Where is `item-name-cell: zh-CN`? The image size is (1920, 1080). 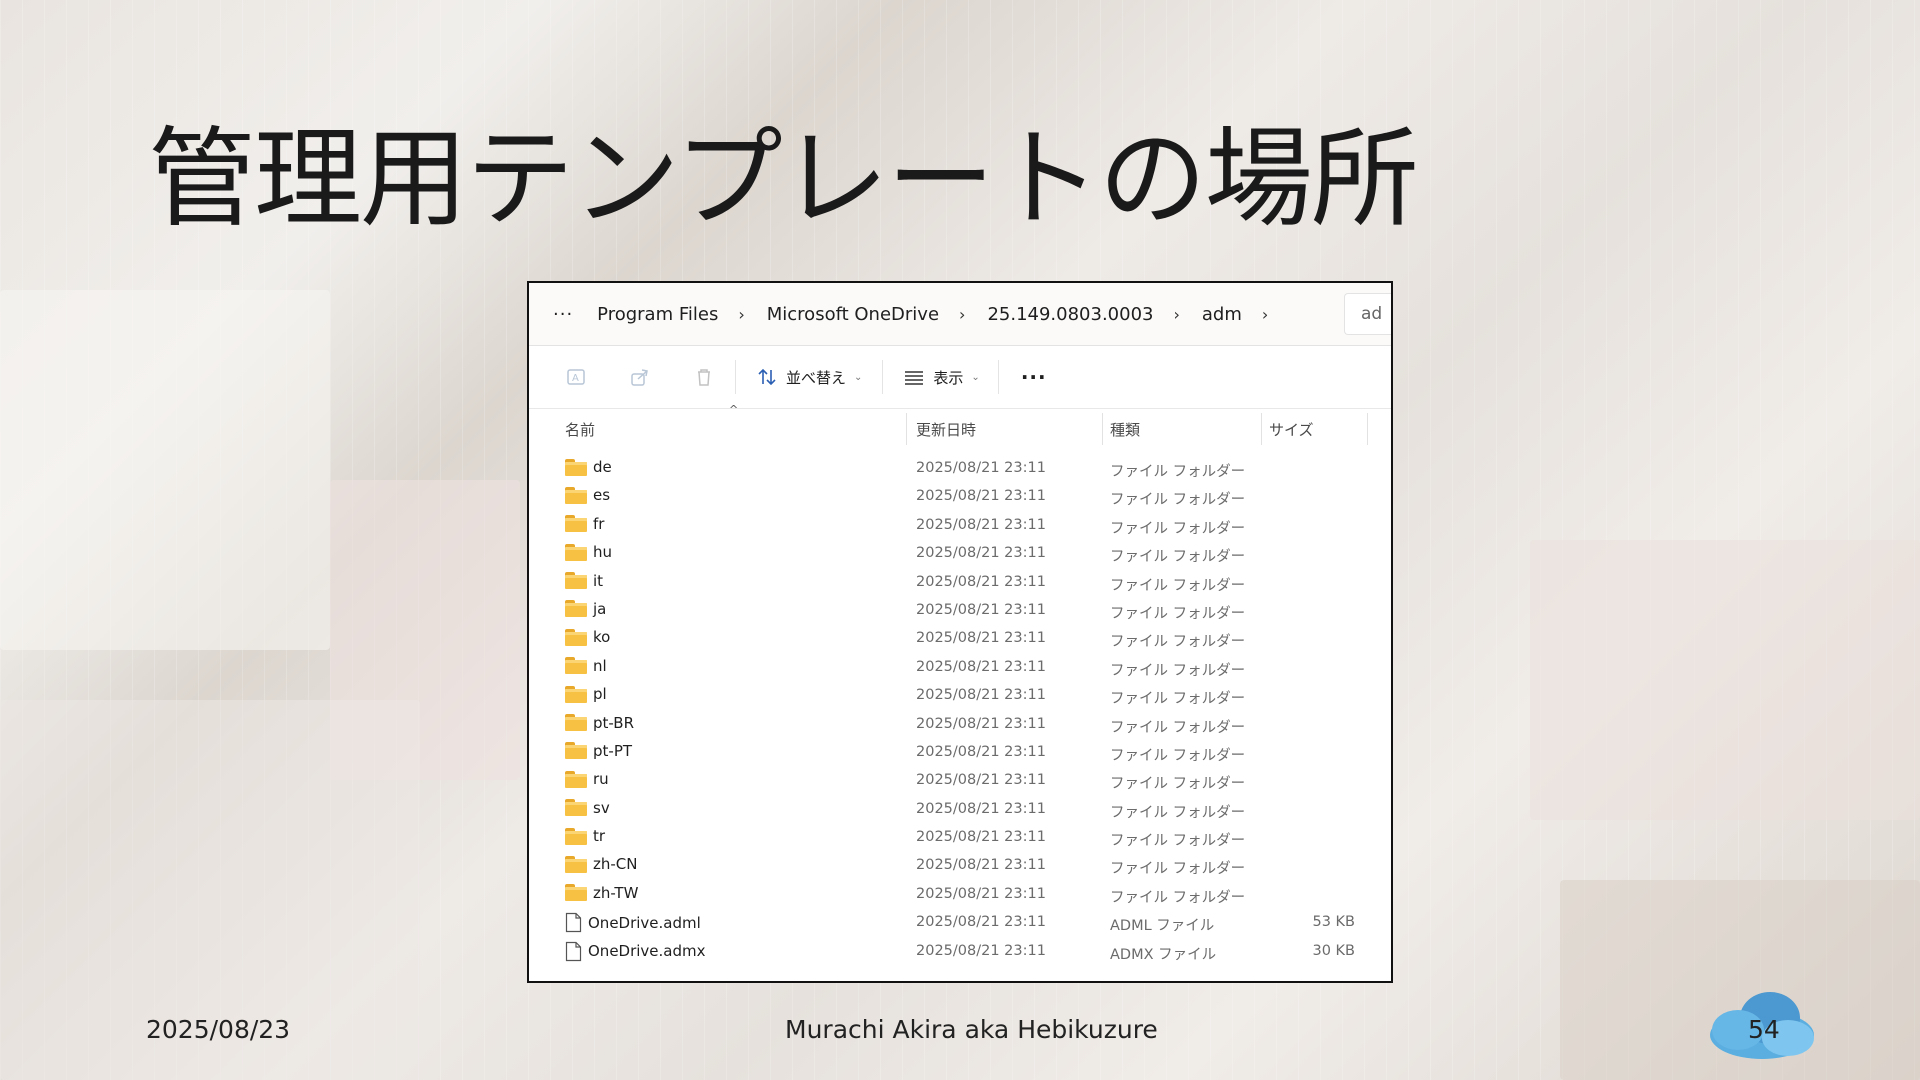 item-name-cell: zh-CN is located at coordinates (601, 864).